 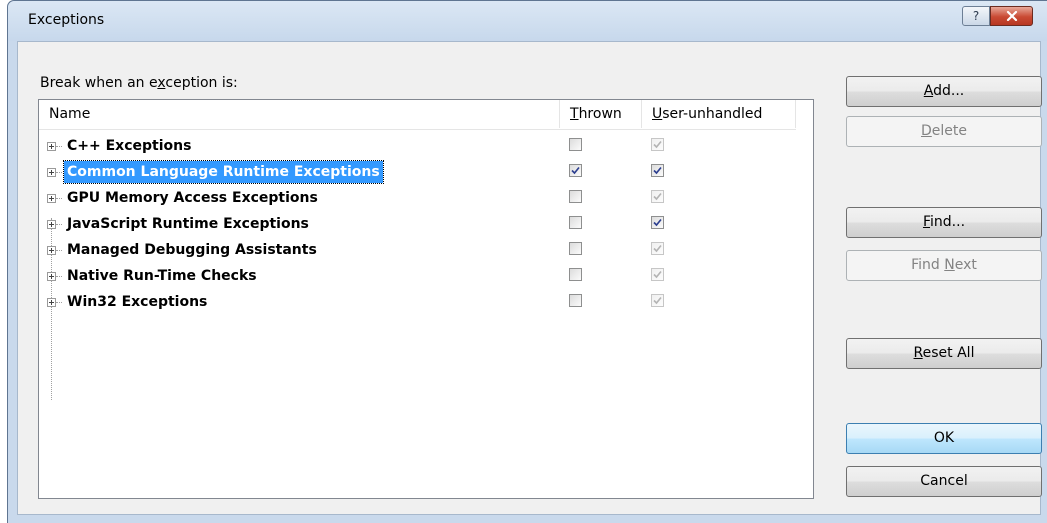 What do you see at coordinates (188, 224) in the screenshot?
I see `exception-category-label: JavaScript Runtime Exceptions` at bounding box center [188, 224].